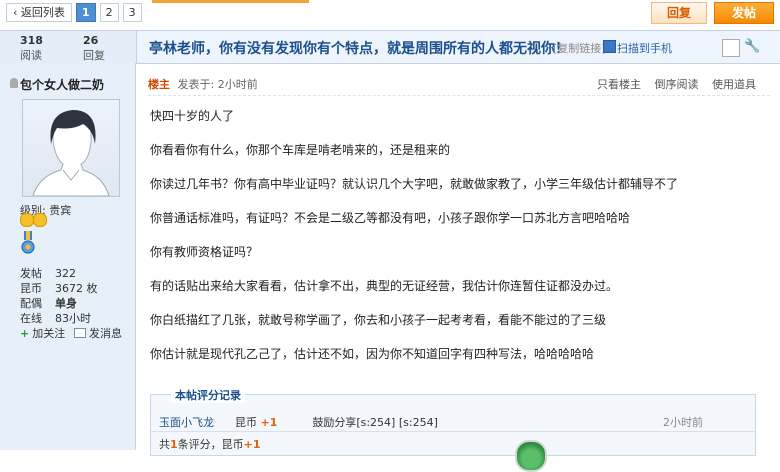 This screenshot has height=472, width=780. Describe the element at coordinates (644, 48) in the screenshot. I see `scan-to-mobile-link: 扫描到手机` at that location.